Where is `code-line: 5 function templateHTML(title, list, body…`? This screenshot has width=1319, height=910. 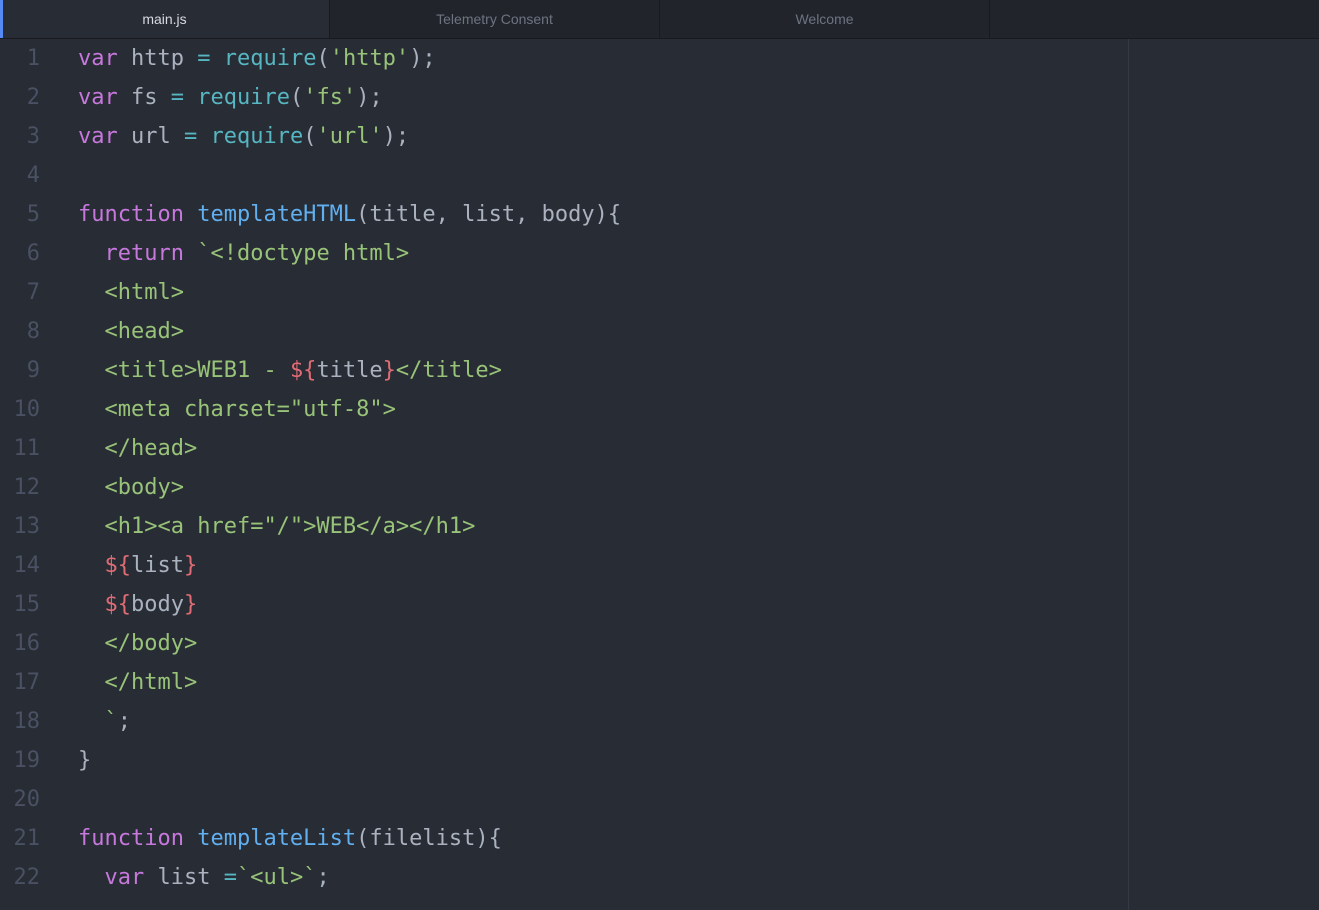
code-line: 5 function templateHTML(title, list, body… is located at coordinates (659, 214).